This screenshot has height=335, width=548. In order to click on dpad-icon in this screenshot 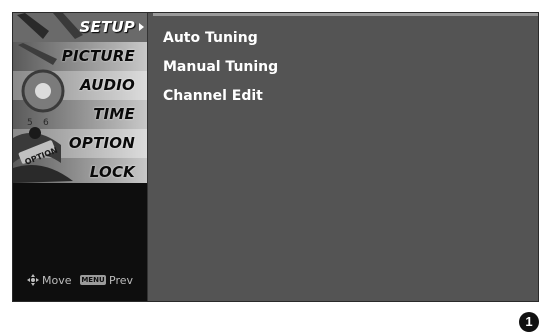, I will do `click(33, 280)`.